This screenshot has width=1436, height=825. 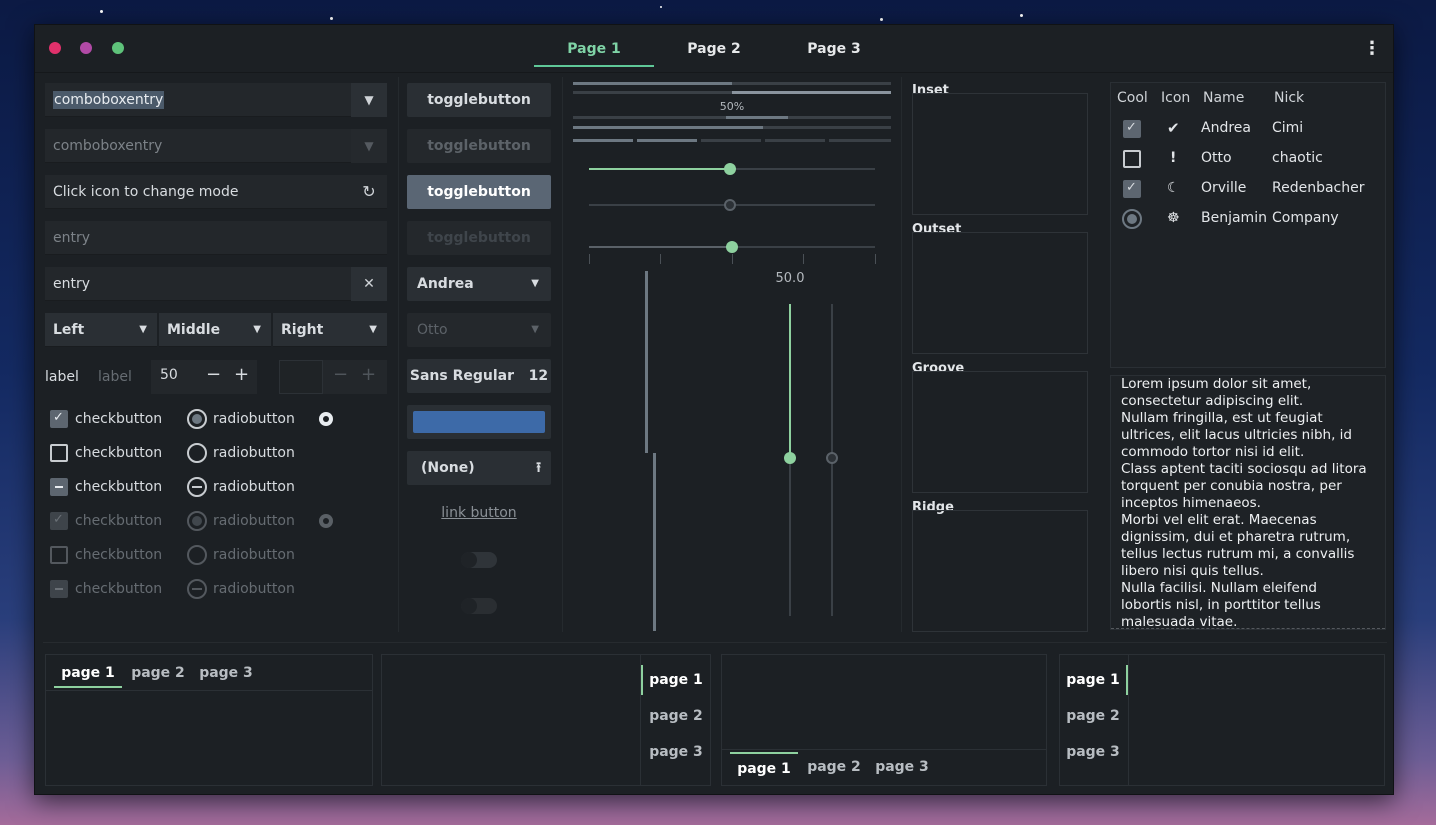 I want to click on text-line: ultrices, elit lacus ultricies nibh, id, so click(x=1237, y=435).